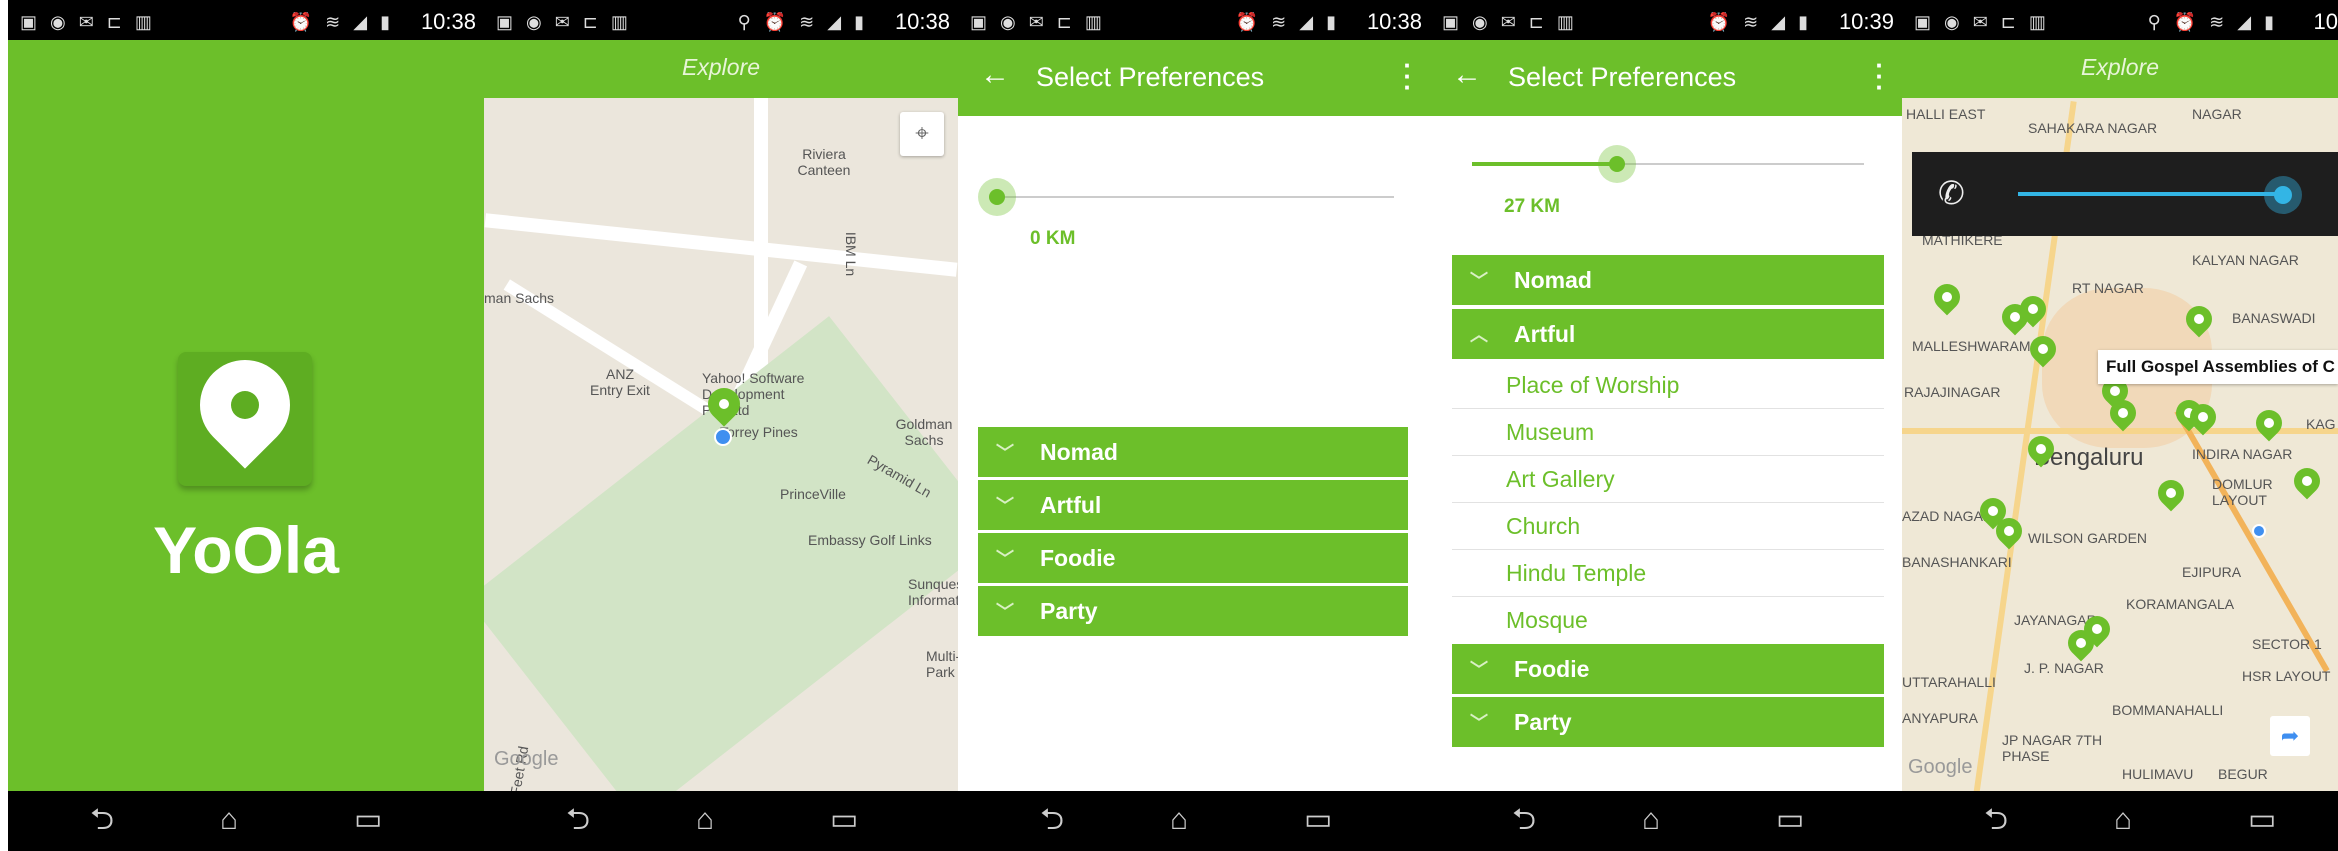 The width and height of the screenshot is (2338, 851). Describe the element at coordinates (2286, 676) in the screenshot. I see `map-label-20: HSR LAYOUT` at that location.